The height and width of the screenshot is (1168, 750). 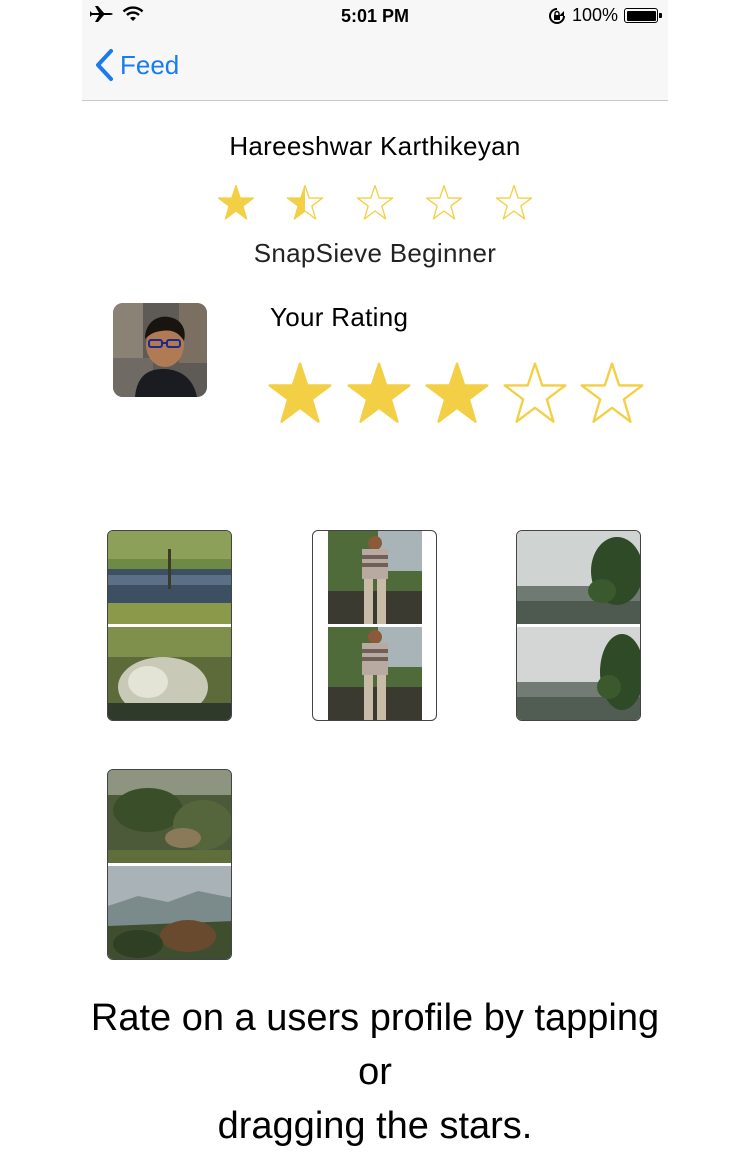 I want to click on status-right: 100%, so click(x=605, y=15).